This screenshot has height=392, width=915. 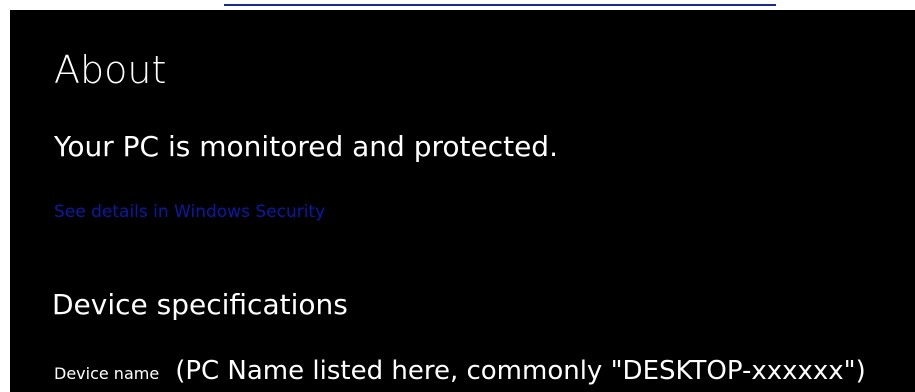 I want to click on page-title: About, so click(x=110, y=70).